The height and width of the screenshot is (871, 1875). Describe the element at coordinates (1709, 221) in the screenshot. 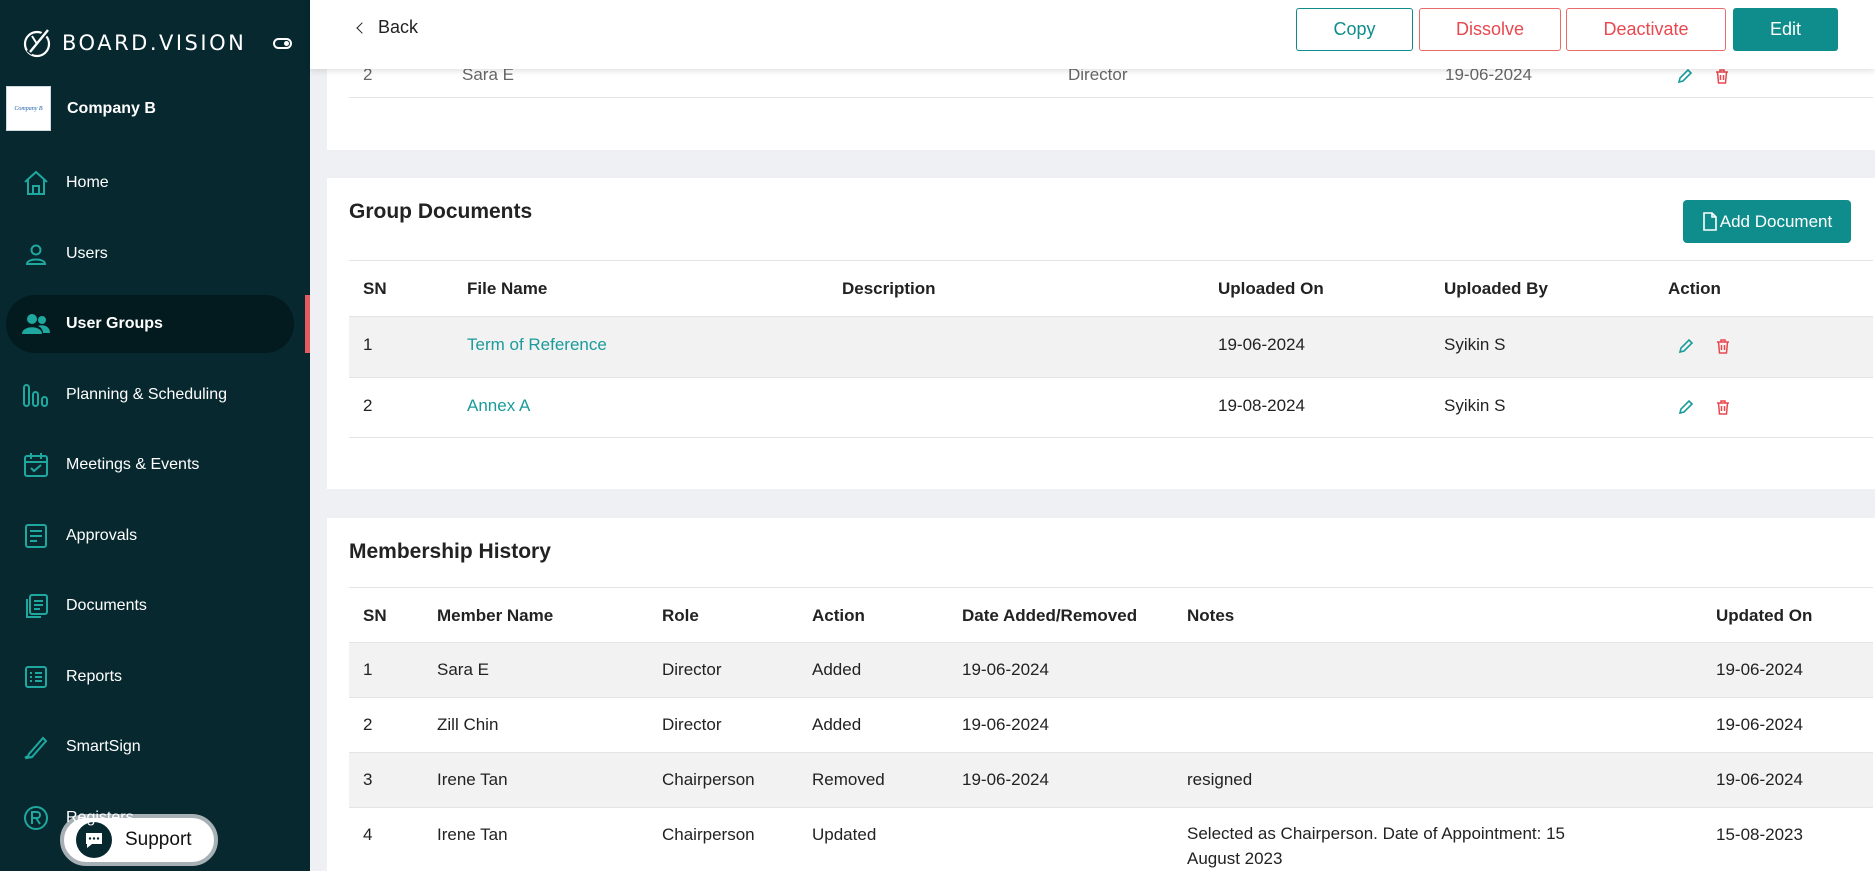

I see `file-icon` at that location.